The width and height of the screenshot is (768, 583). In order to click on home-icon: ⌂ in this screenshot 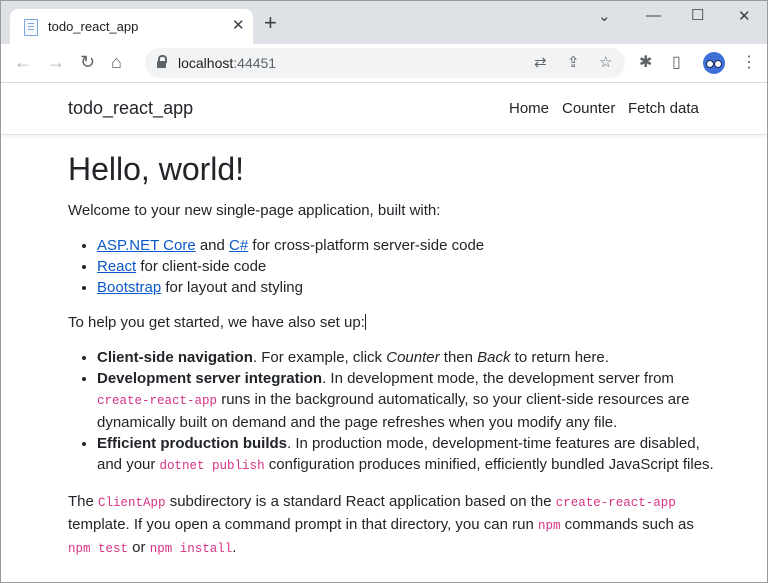, I will do `click(116, 62)`.